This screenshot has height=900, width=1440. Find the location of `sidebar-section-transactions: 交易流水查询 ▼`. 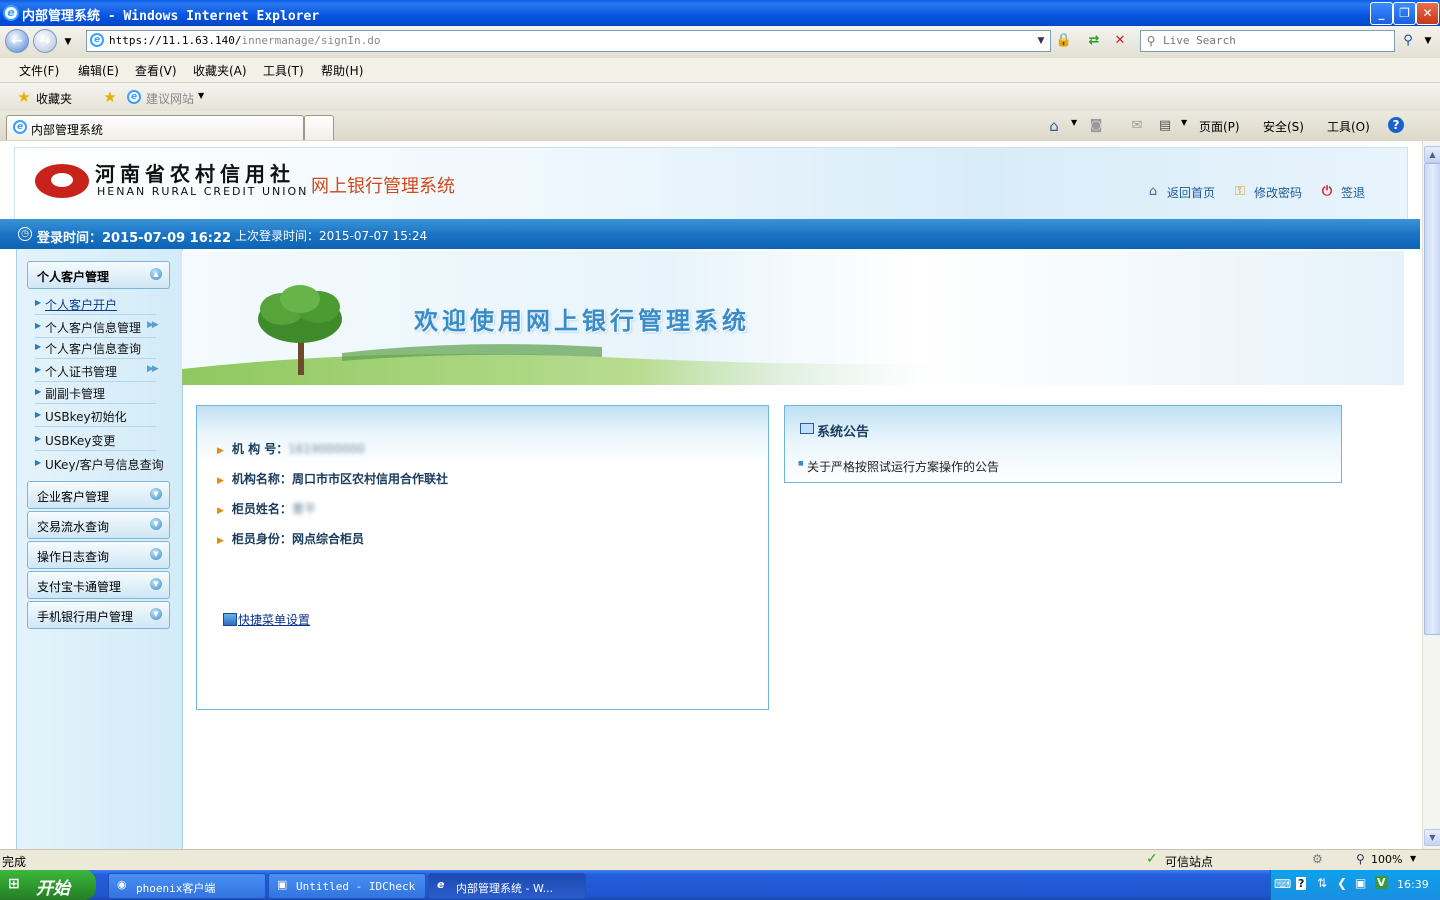

sidebar-section-transactions: 交易流水查询 ▼ is located at coordinates (98, 525).